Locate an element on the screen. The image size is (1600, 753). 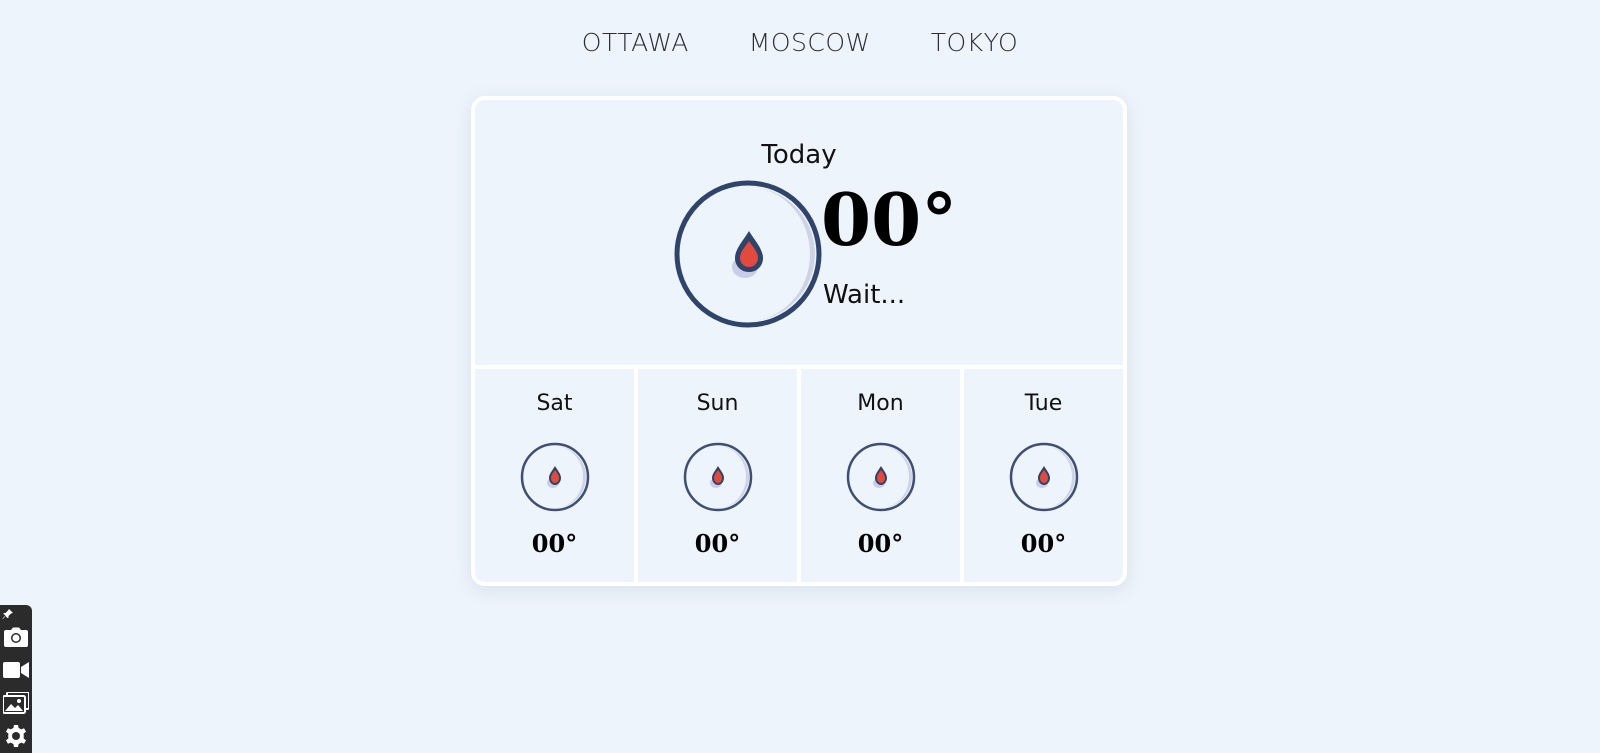
day-name: Sun is located at coordinates (717, 403).